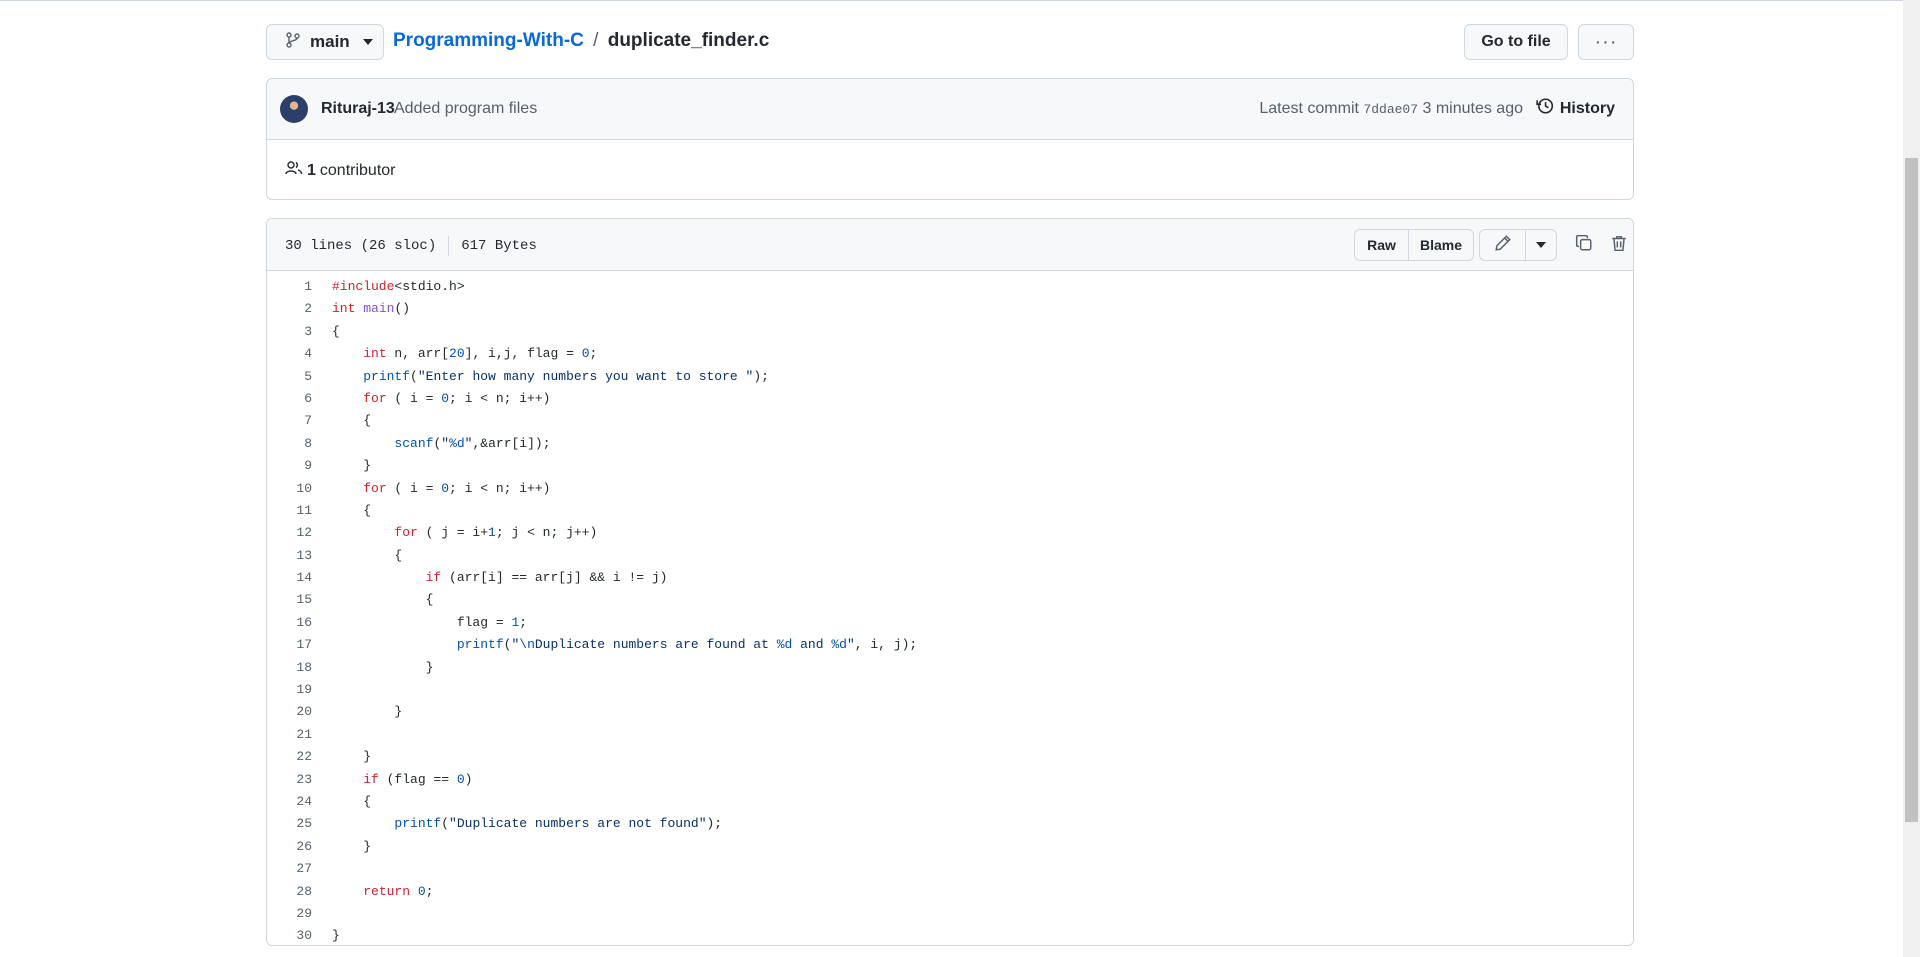 This screenshot has height=957, width=1920. I want to click on commit-author: Rituraj-13, so click(358, 109).